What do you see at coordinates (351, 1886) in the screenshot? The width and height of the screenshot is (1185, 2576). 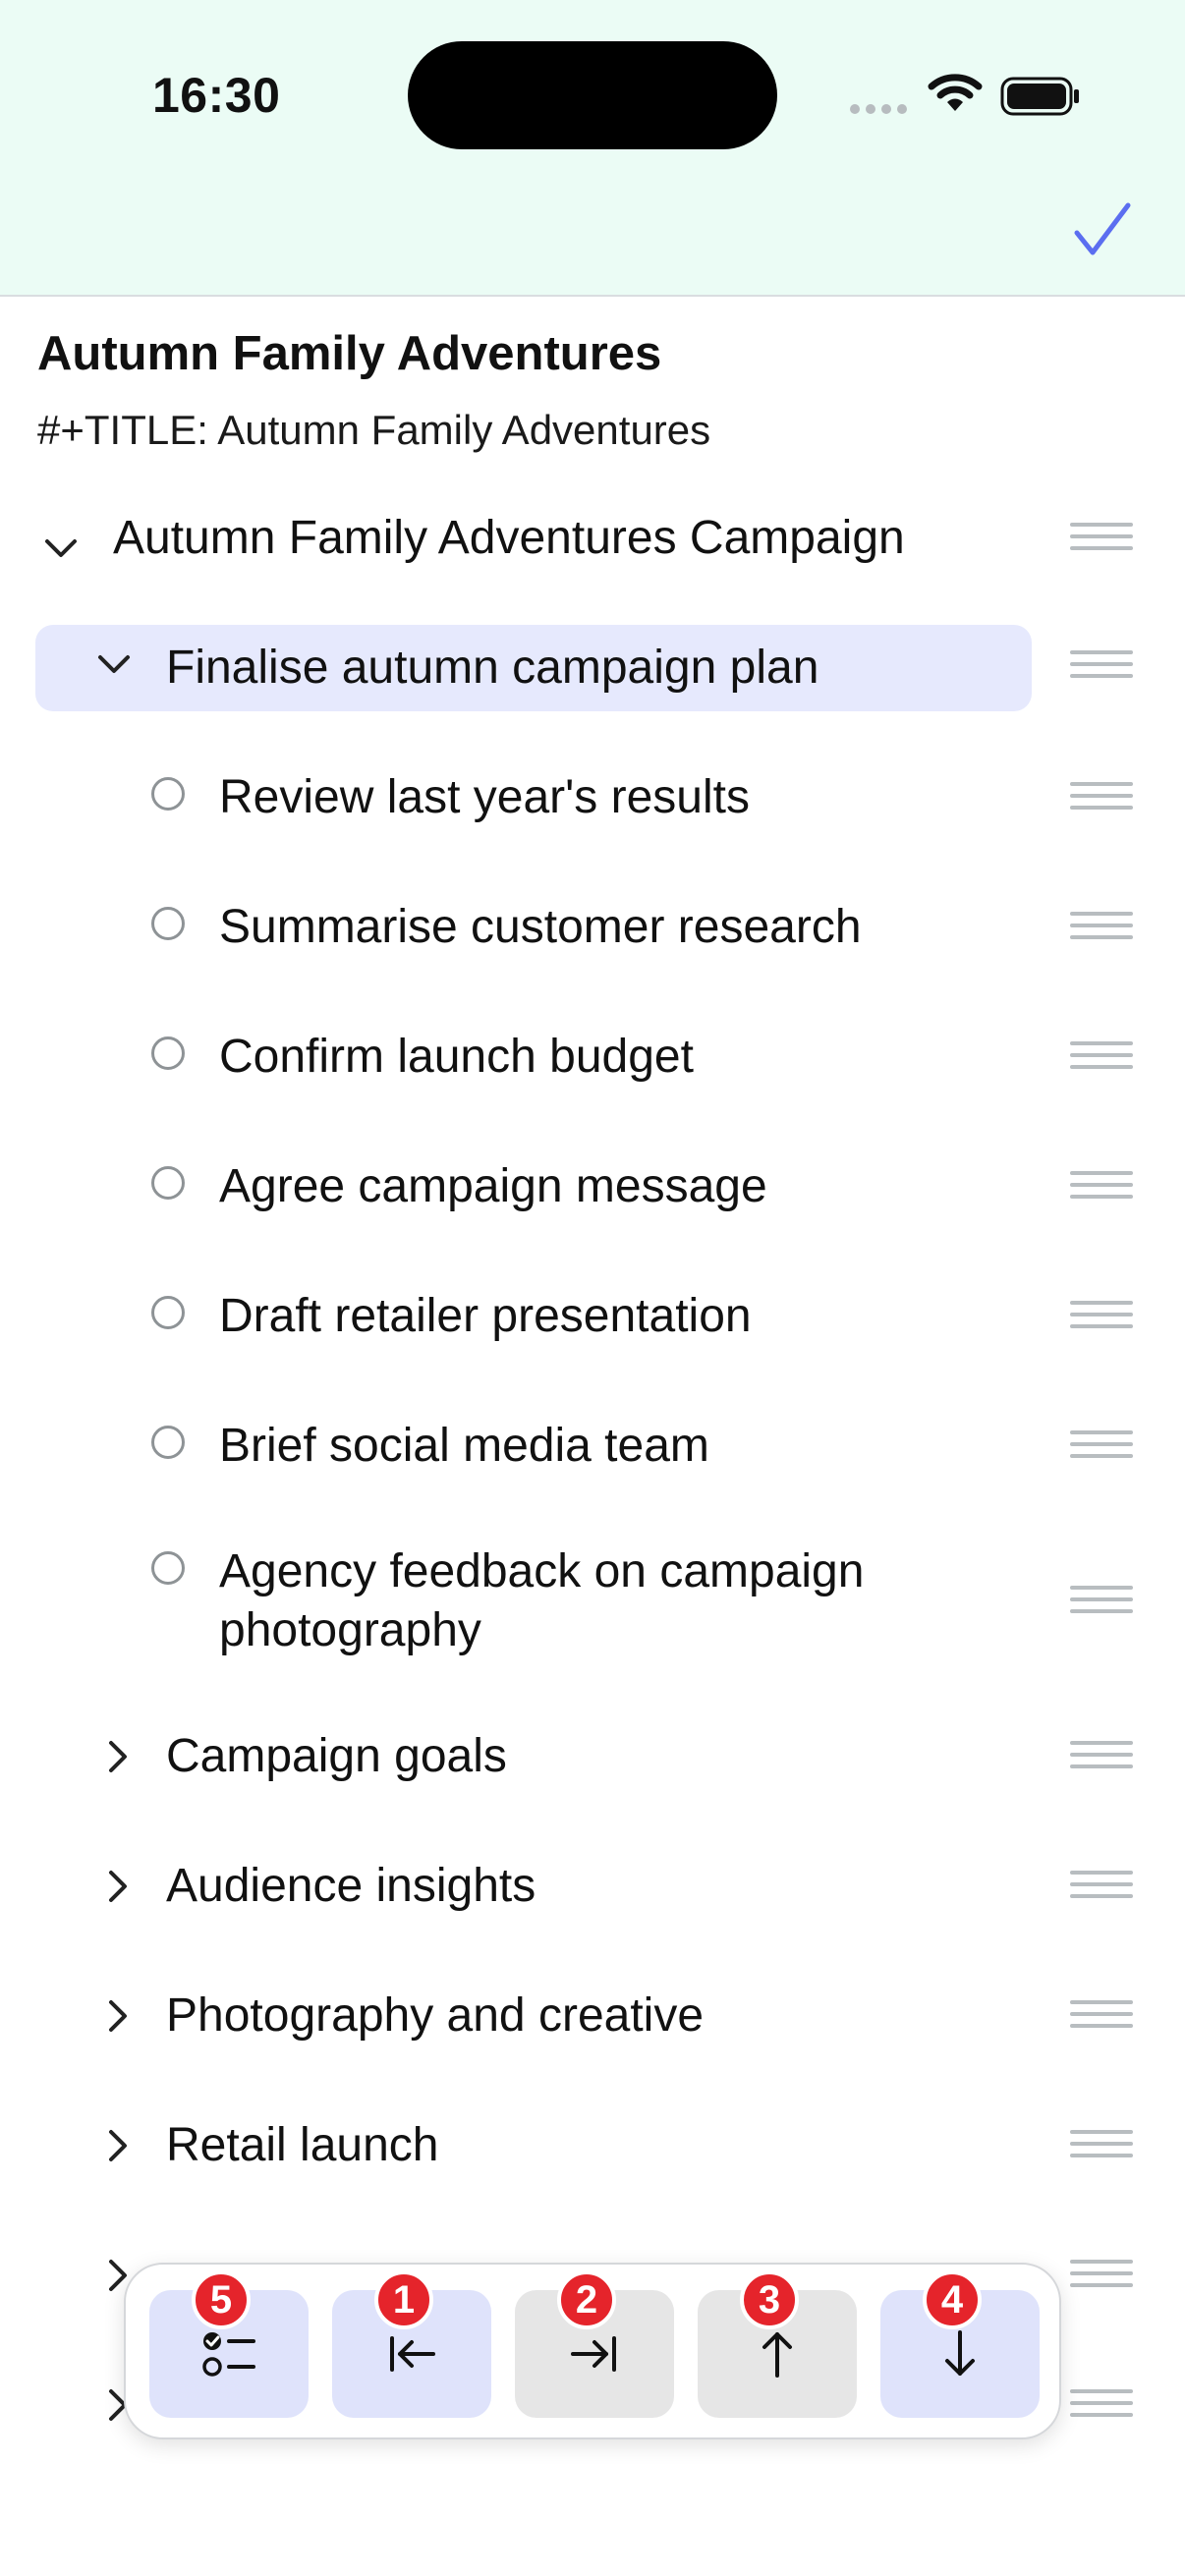 I see `outline-row-label: Audience insights` at bounding box center [351, 1886].